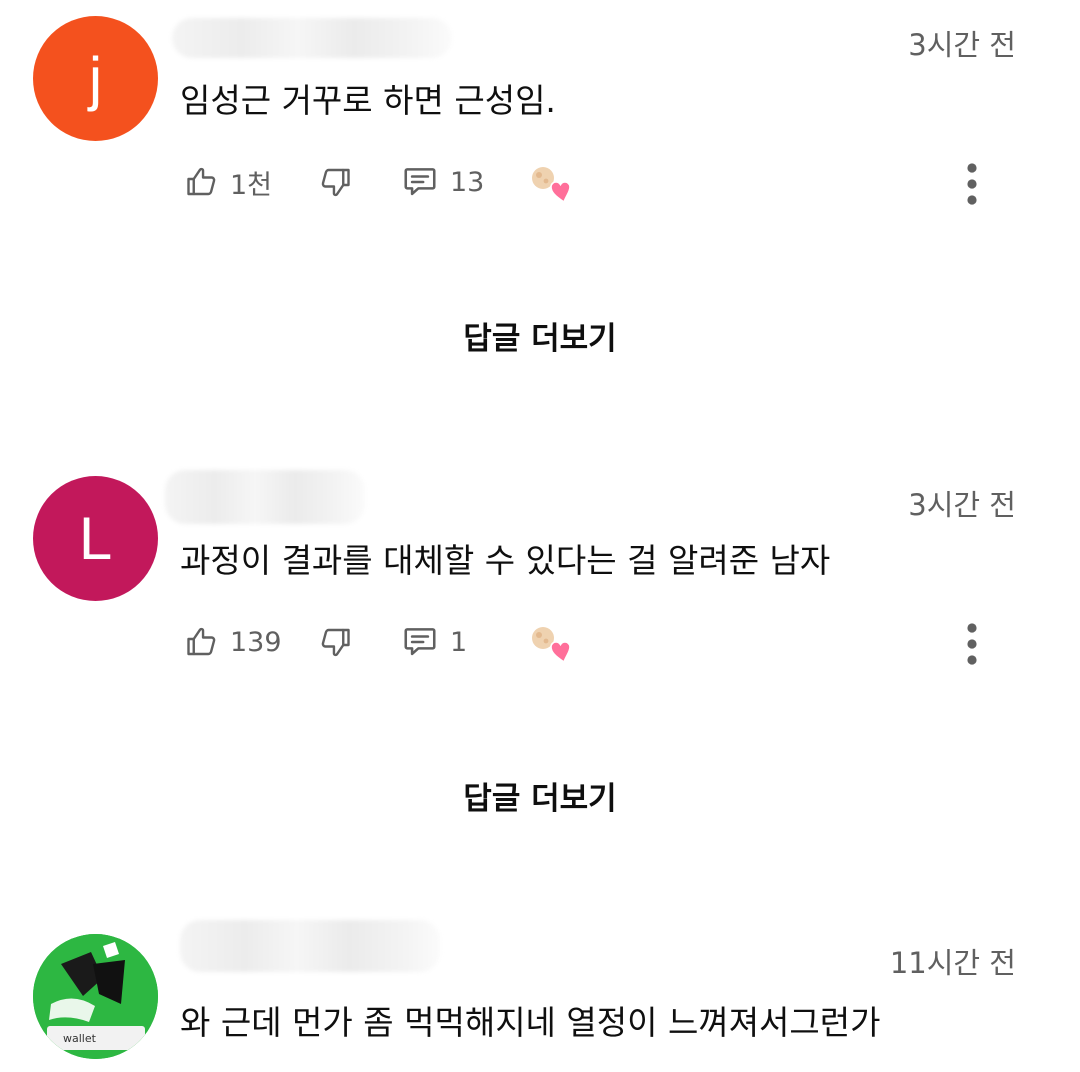 Image resolution: width=1080 pixels, height=1072 pixels. I want to click on reply-button: 1, so click(433, 642).